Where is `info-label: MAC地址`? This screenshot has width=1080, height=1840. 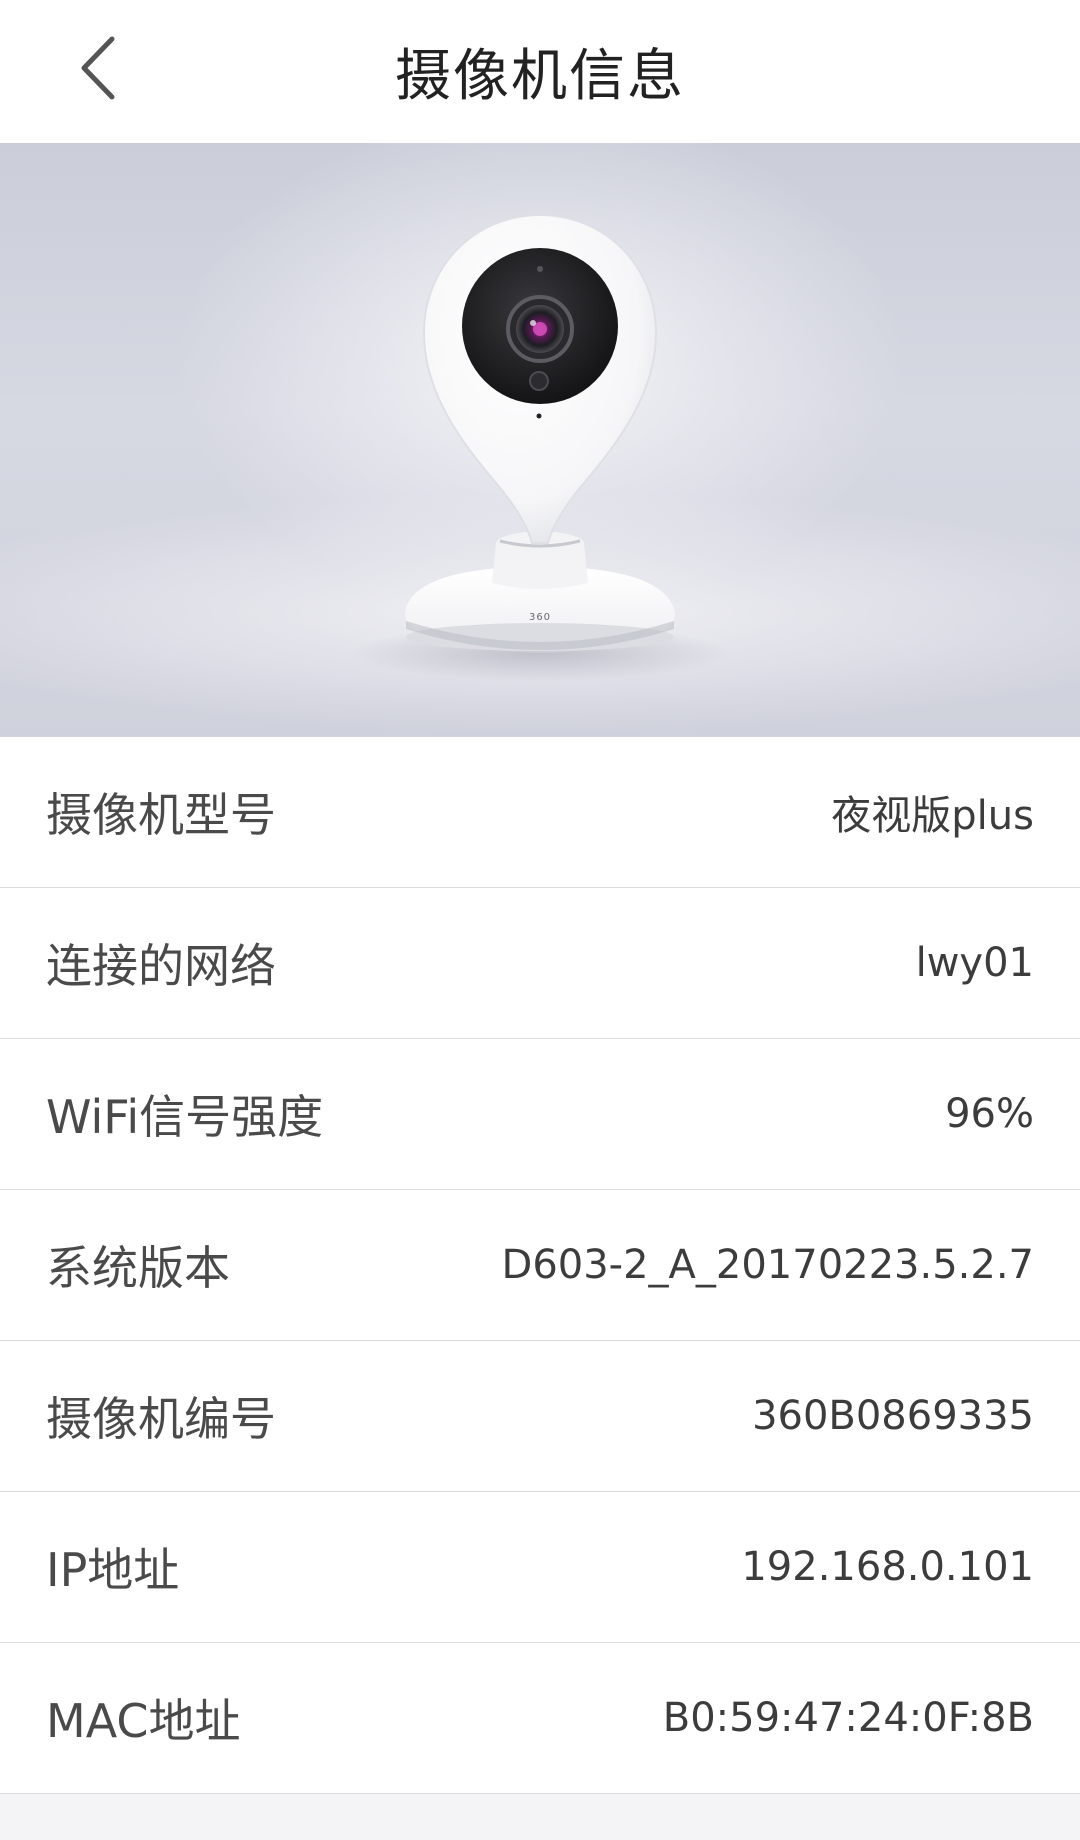
info-label: MAC地址 is located at coordinates (143, 1721).